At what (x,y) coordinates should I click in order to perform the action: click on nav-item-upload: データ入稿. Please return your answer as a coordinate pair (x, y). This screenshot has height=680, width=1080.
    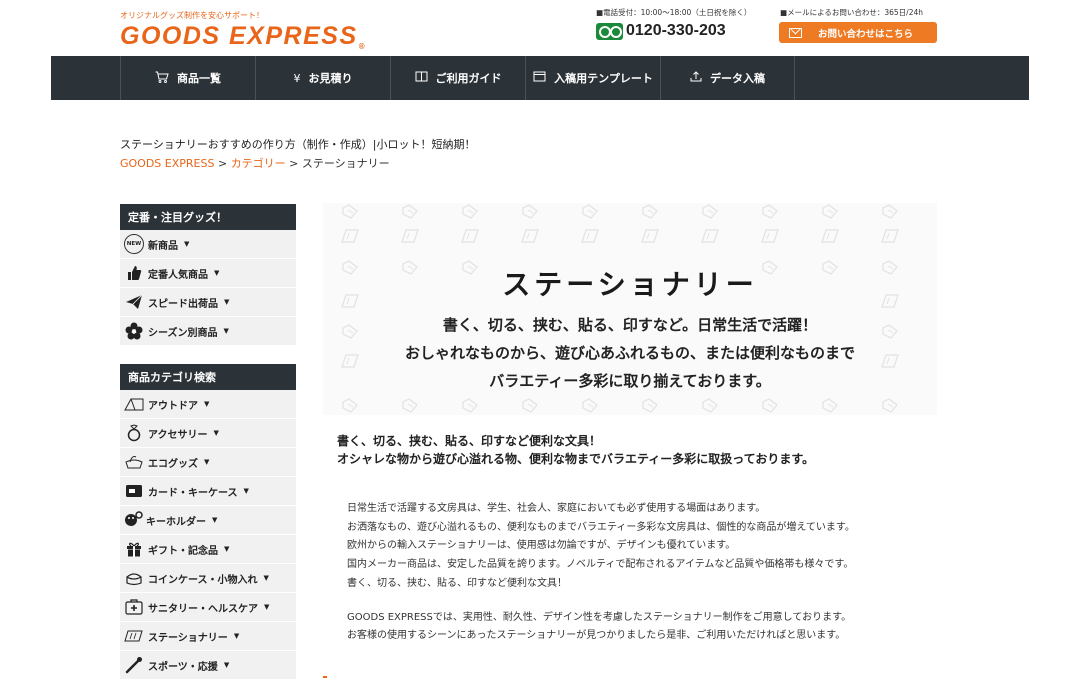
    Looking at the image, I should click on (727, 78).